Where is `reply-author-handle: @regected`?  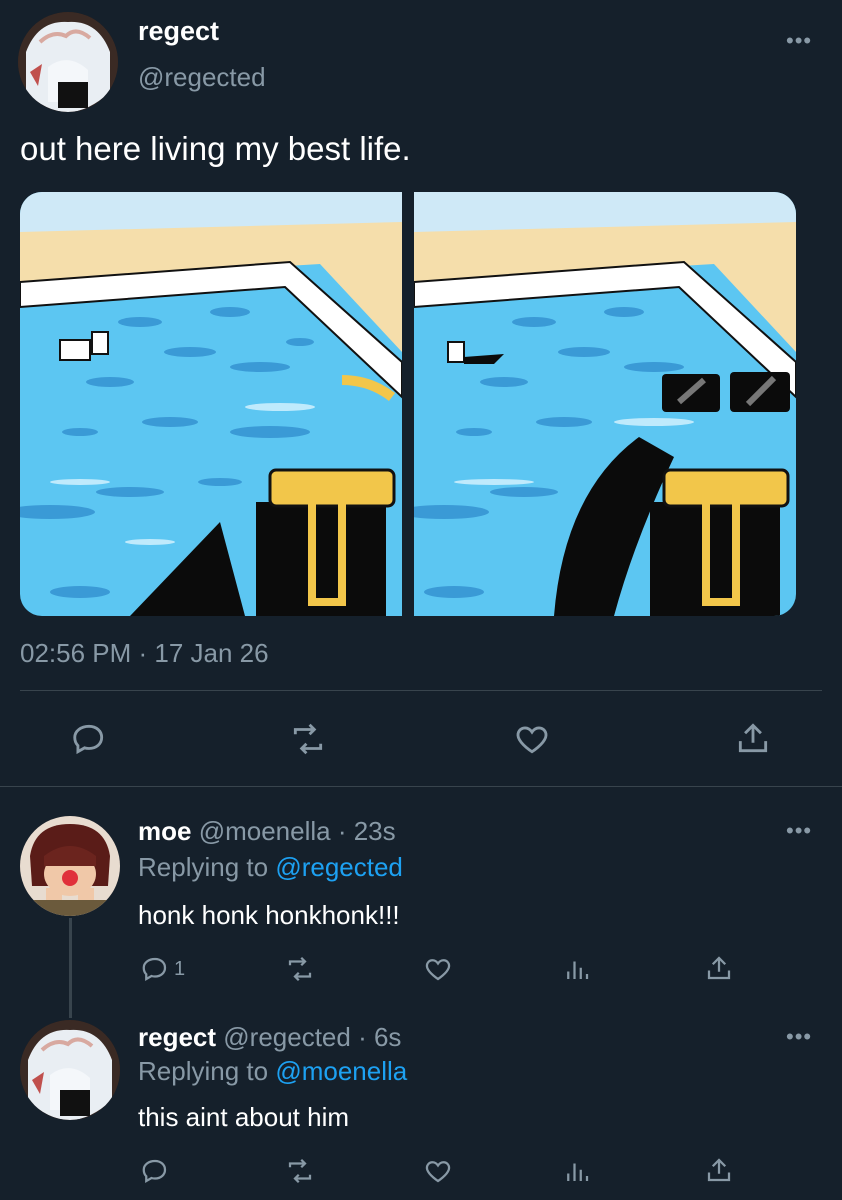
reply-author-handle: @regected is located at coordinates (287, 1037).